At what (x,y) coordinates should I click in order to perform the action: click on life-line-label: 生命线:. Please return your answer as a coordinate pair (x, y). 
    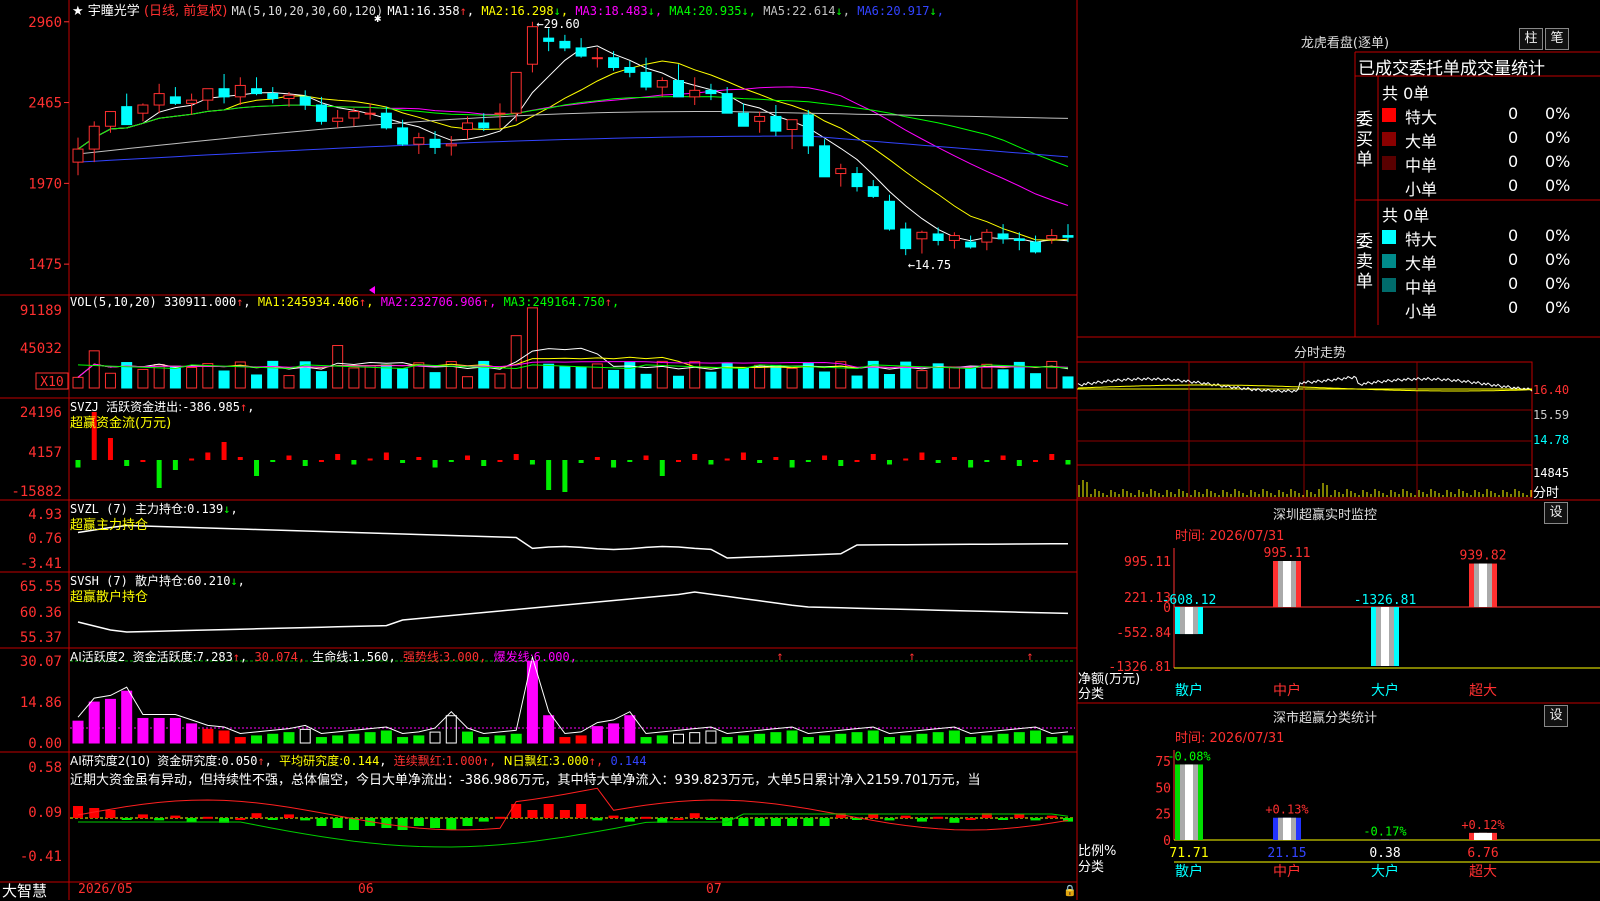
    Looking at the image, I should click on (332, 657).